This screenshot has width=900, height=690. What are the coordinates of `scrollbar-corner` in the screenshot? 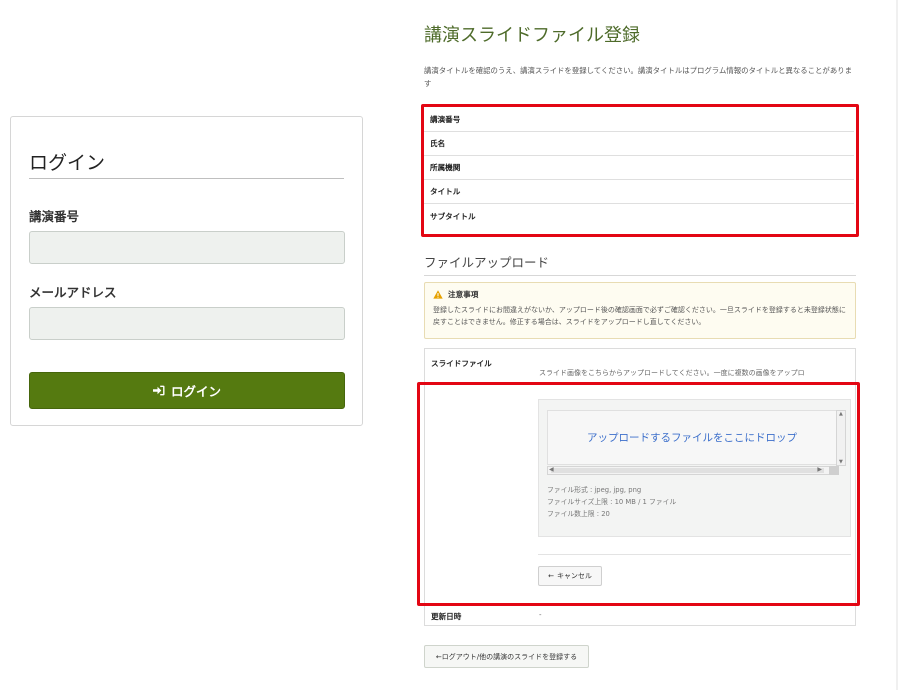 It's located at (834, 470).